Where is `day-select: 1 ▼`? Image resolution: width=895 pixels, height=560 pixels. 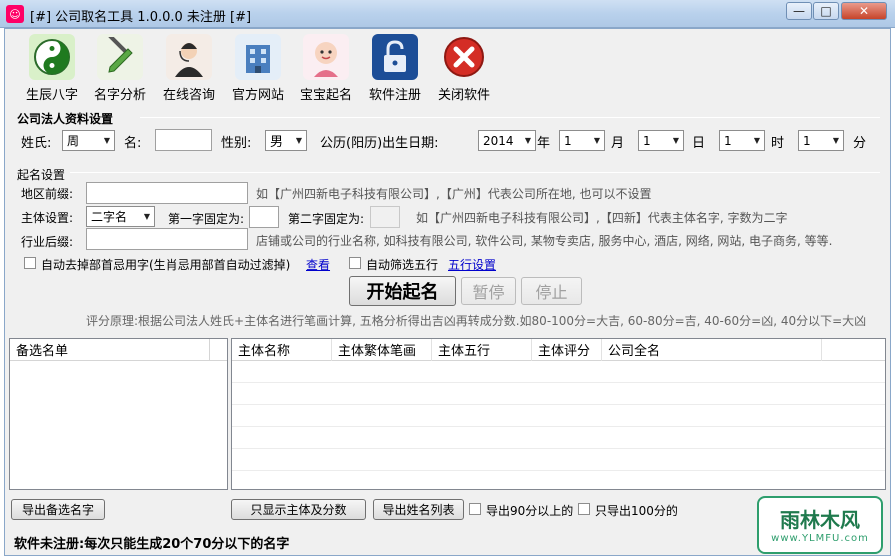 day-select: 1 ▼ is located at coordinates (661, 140).